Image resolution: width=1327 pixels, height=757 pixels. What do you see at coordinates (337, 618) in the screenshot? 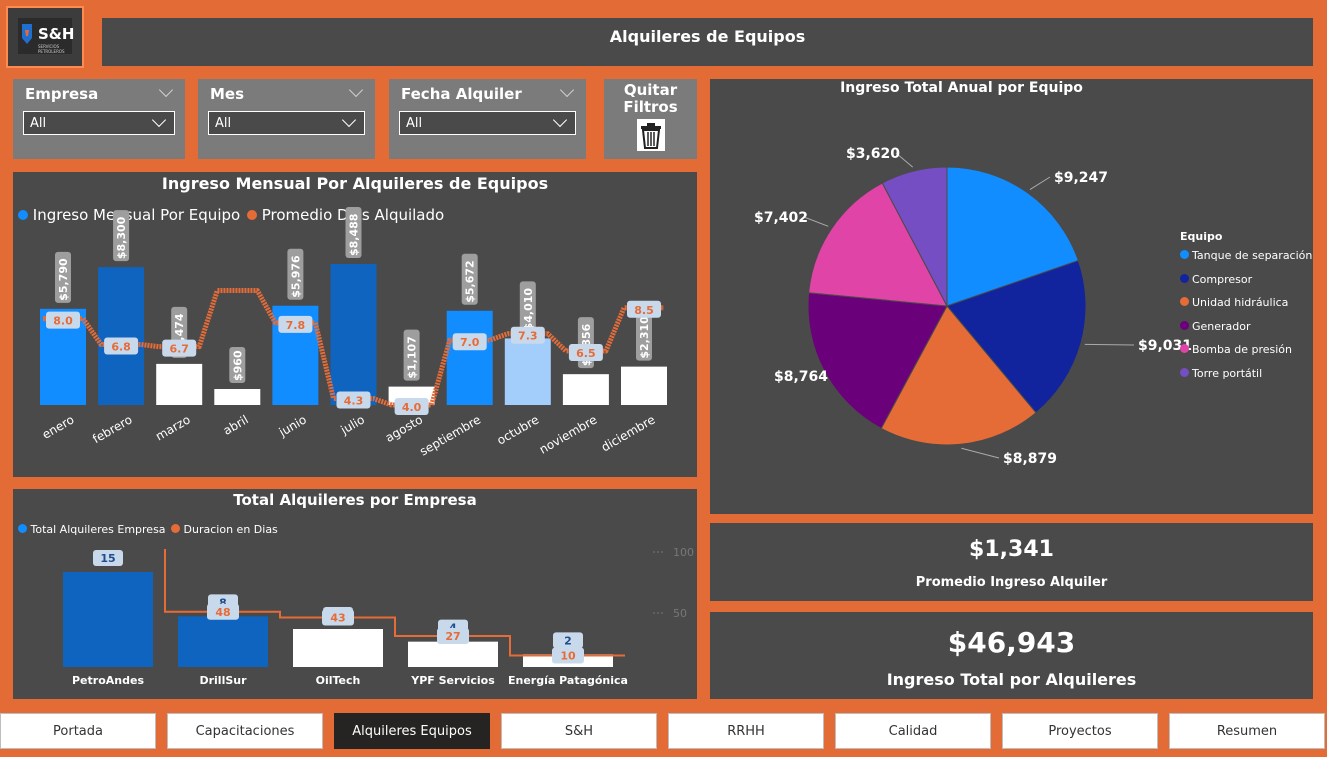
I see `duration-value-label: 43` at bounding box center [337, 618].